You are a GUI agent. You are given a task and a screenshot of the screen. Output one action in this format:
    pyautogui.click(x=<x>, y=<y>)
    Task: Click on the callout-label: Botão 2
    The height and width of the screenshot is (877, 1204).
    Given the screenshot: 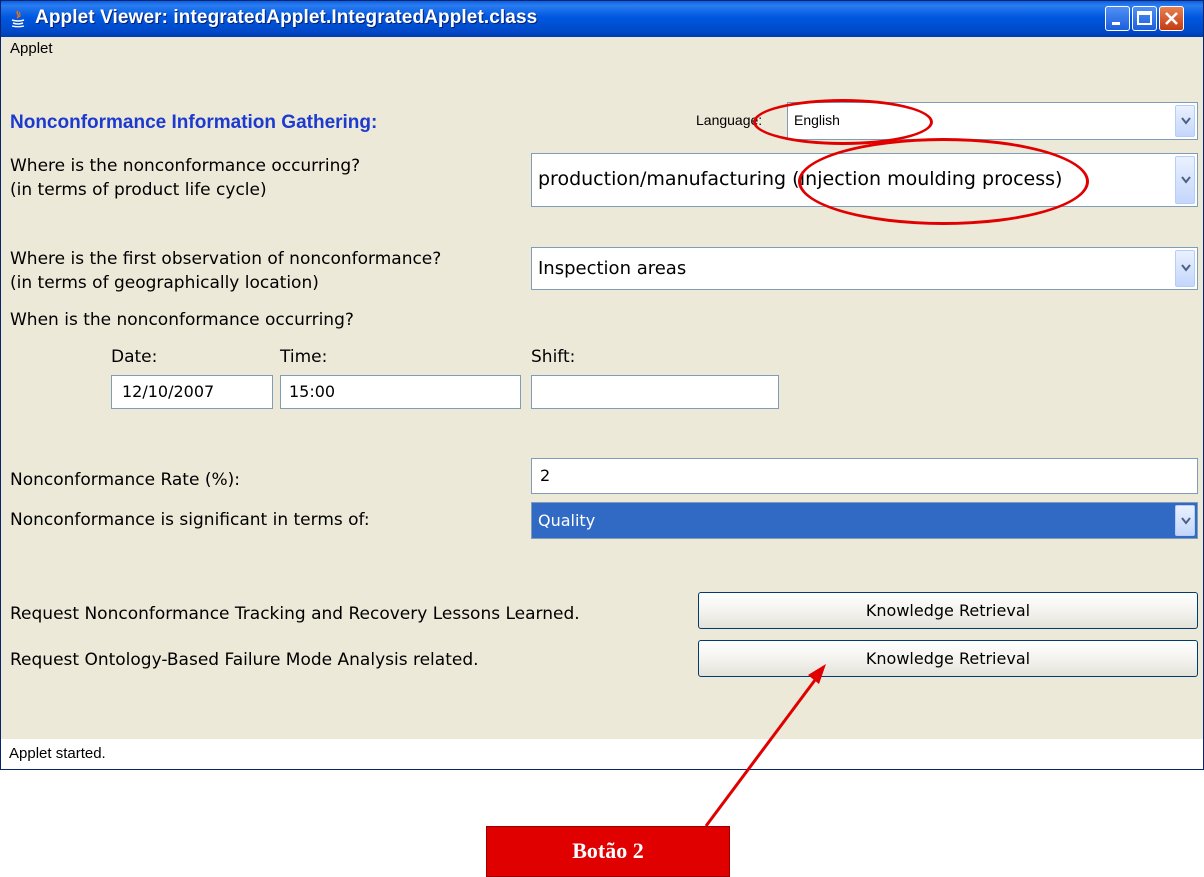 What is the action you would take?
    pyautogui.click(x=608, y=850)
    